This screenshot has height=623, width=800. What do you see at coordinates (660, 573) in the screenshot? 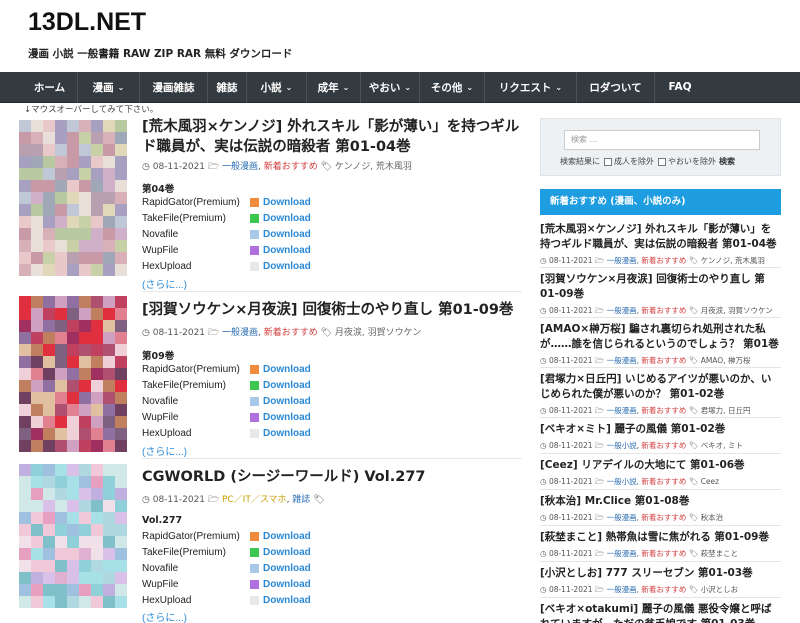
I see `recommend-item-title: [小沢としお] 777 スリーセブン 第01-03巻` at bounding box center [660, 573].